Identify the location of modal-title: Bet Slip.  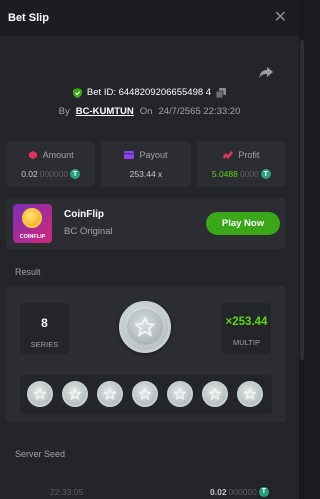
(28, 18).